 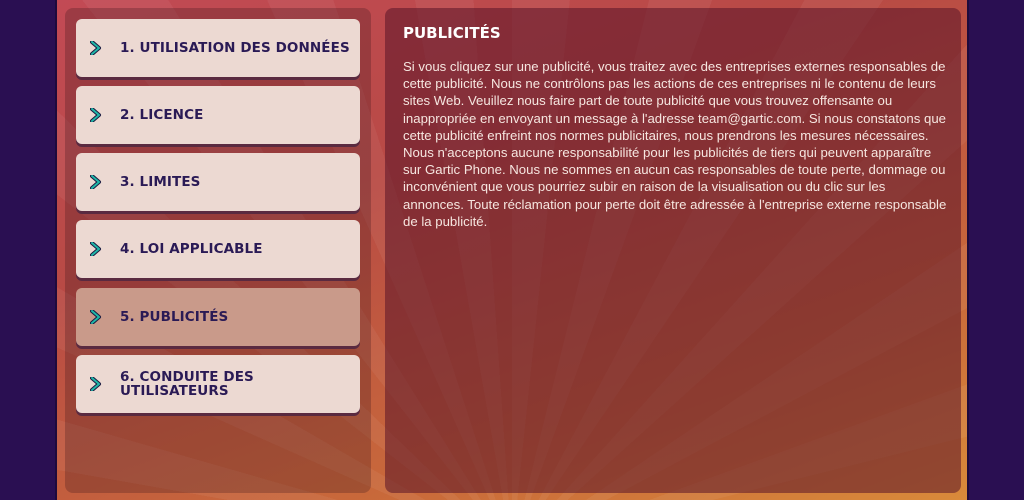 What do you see at coordinates (162, 115) in the screenshot?
I see `menu-item-label: 2. LICENCE` at bounding box center [162, 115].